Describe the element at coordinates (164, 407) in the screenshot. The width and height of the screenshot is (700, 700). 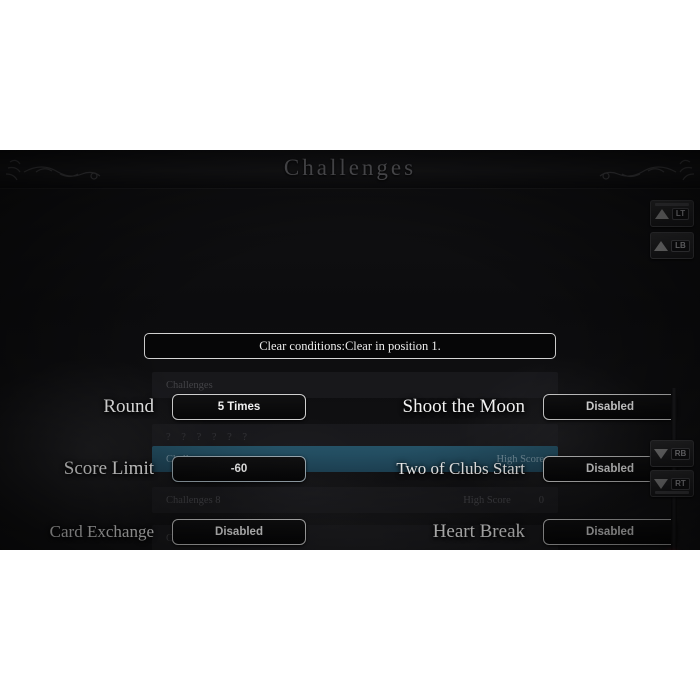
I see `setting-row-round: Round 5 Times` at that location.